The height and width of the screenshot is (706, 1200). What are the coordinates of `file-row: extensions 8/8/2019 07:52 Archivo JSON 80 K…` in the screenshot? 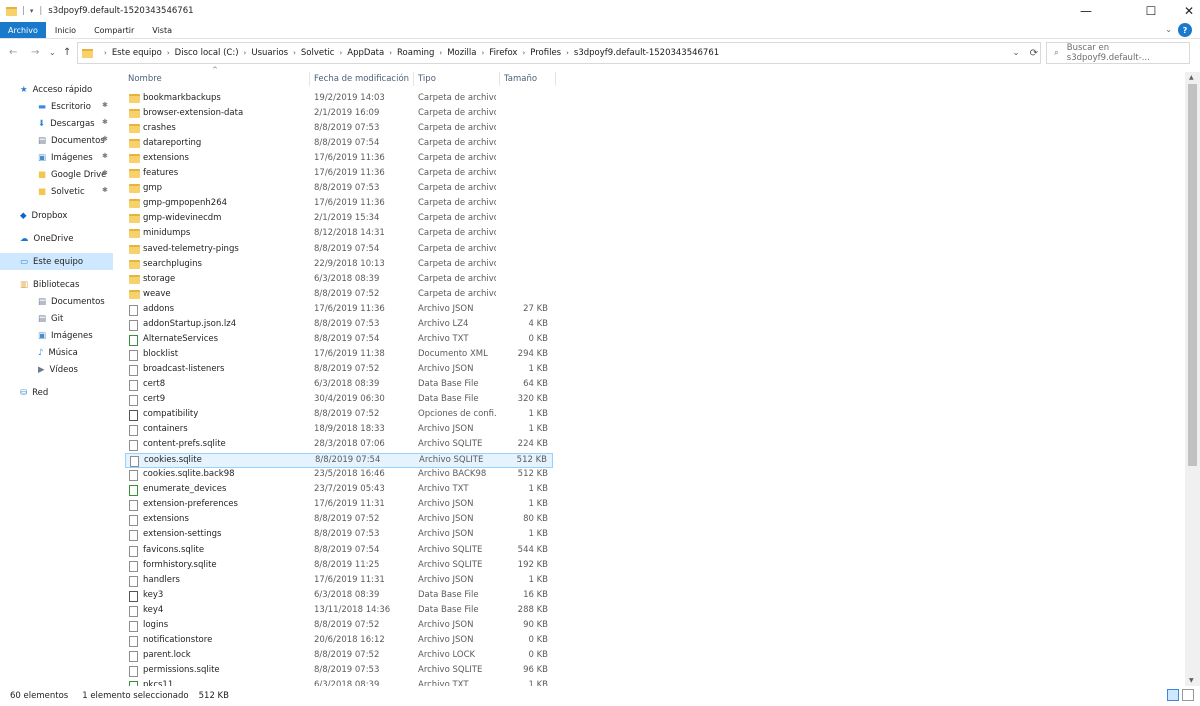 It's located at (339, 520).